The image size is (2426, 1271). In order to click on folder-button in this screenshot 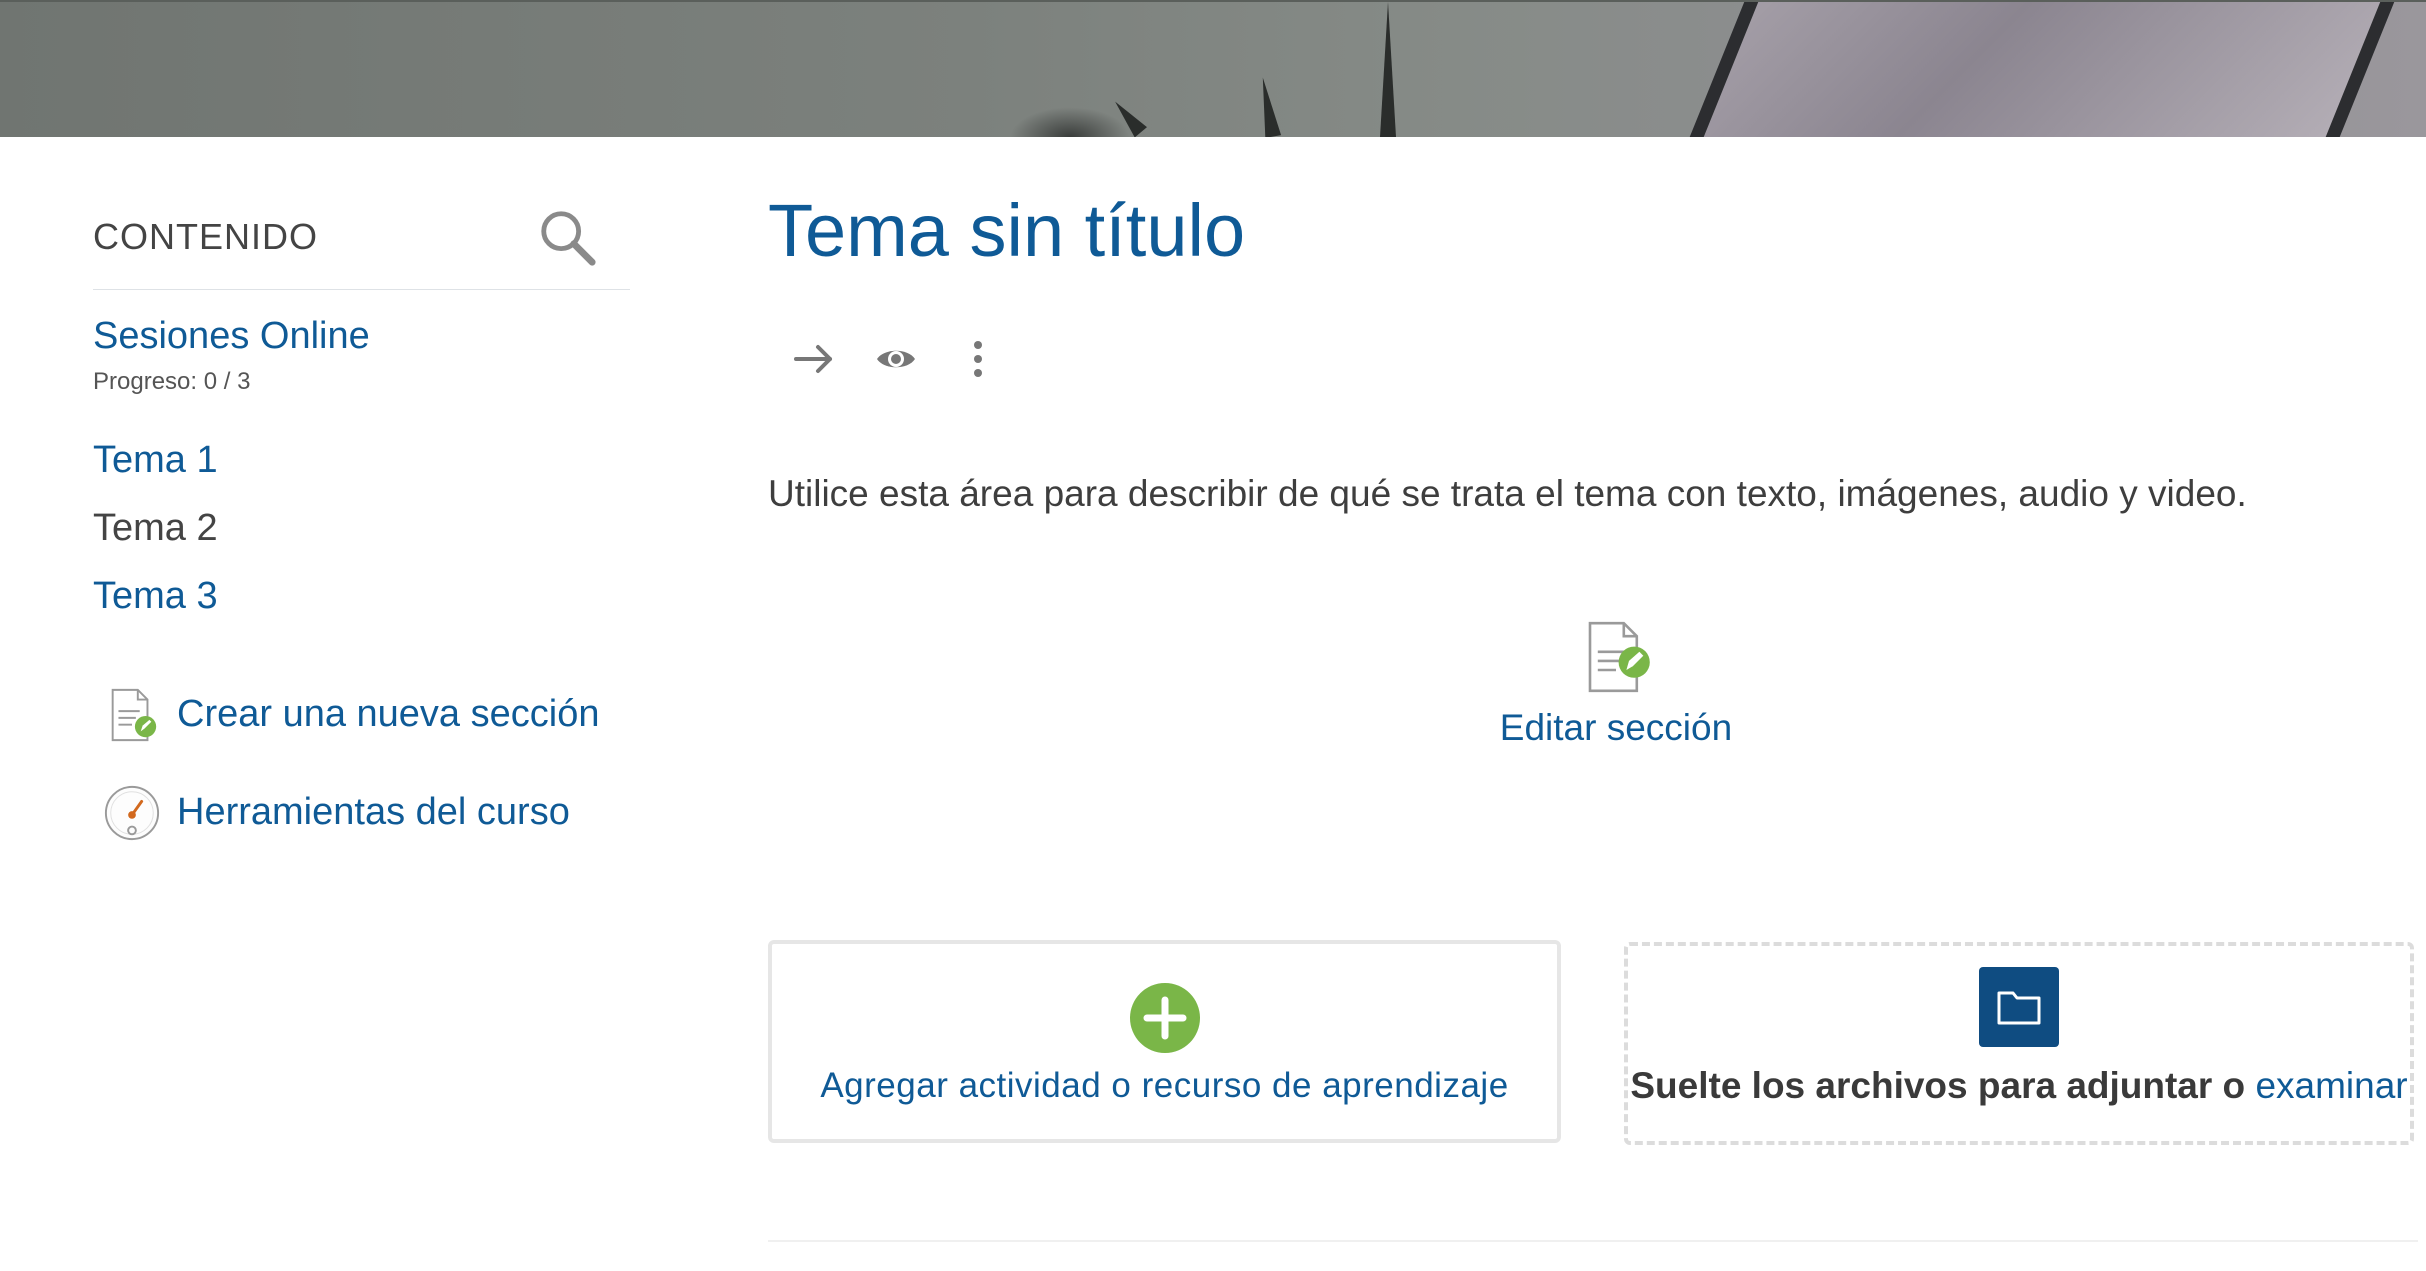, I will do `click(2019, 1006)`.